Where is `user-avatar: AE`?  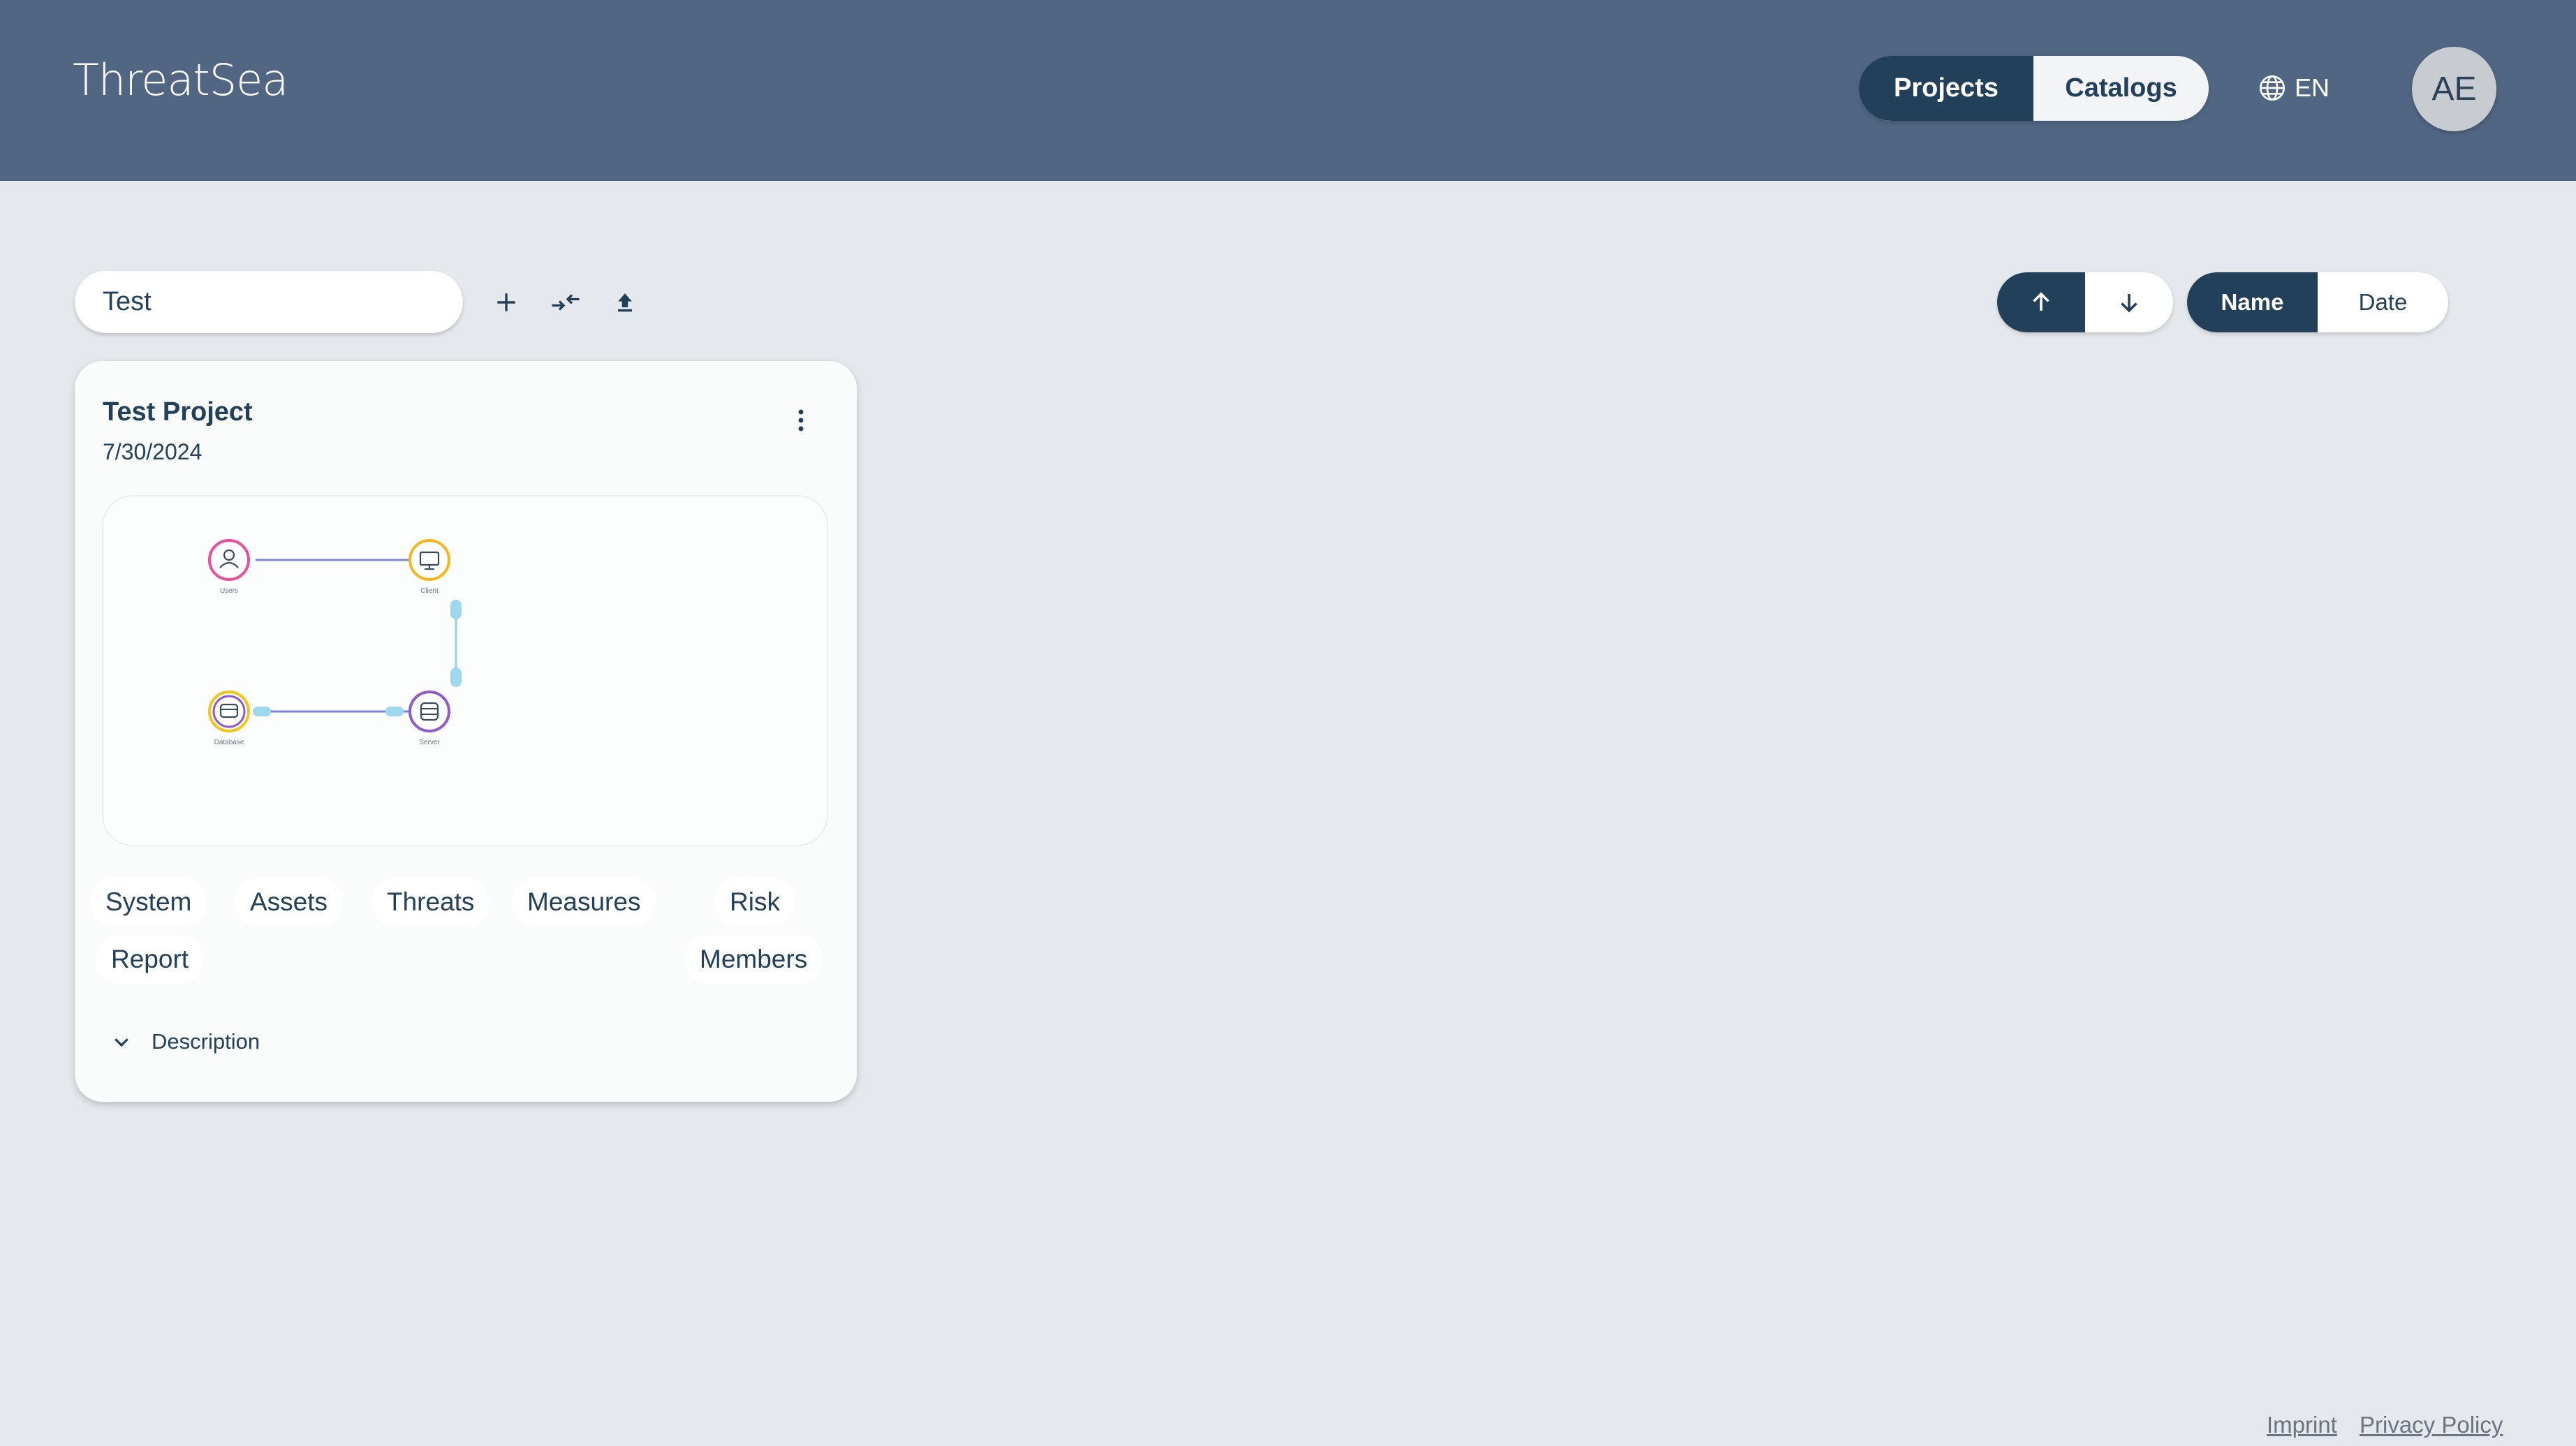
user-avatar: AE is located at coordinates (2454, 89).